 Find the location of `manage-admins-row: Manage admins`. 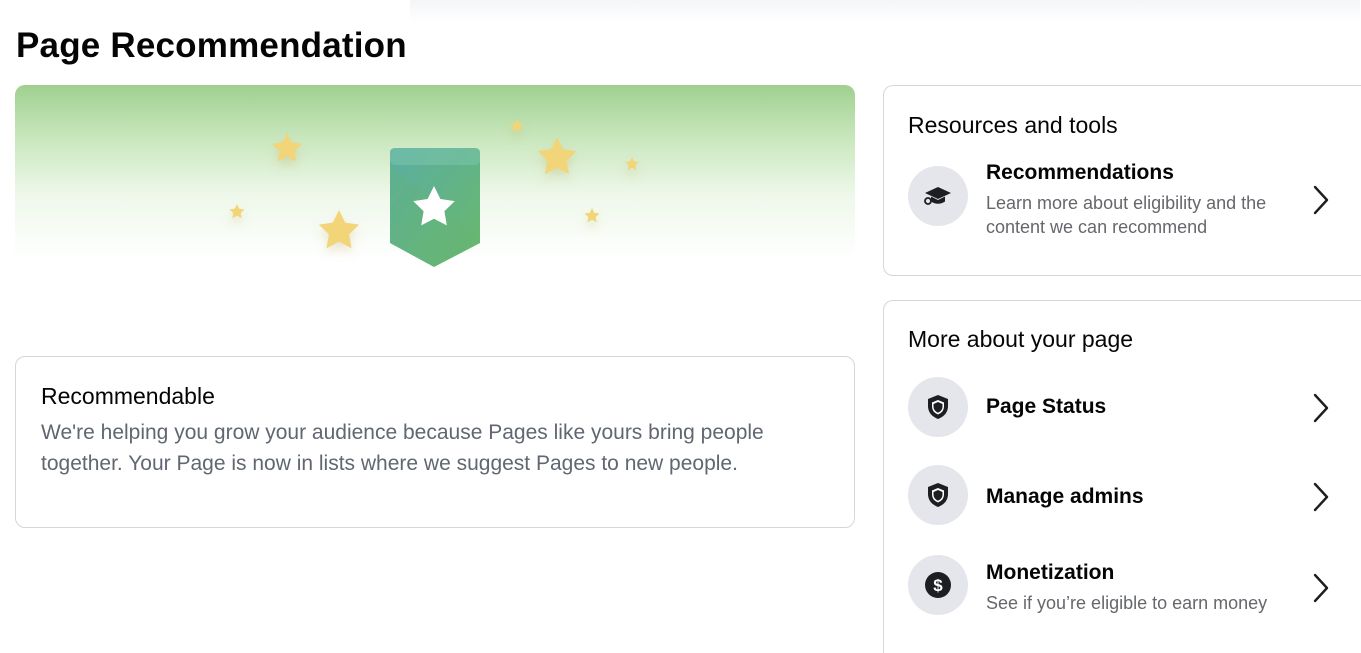

manage-admins-row: Manage admins is located at coordinates (1122, 497).